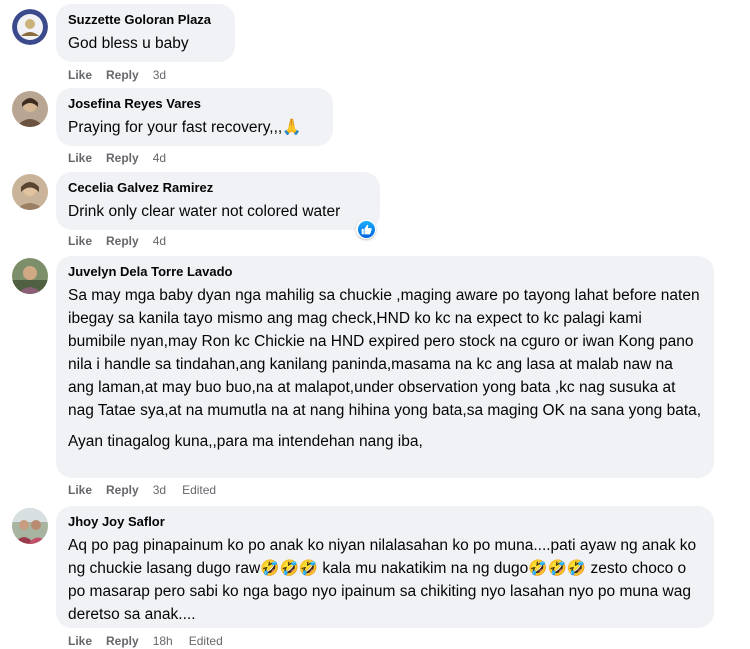 This screenshot has height=649, width=750. Describe the element at coordinates (142, 490) in the screenshot. I see `comment-actions: Like Reply 3d Edited` at that location.